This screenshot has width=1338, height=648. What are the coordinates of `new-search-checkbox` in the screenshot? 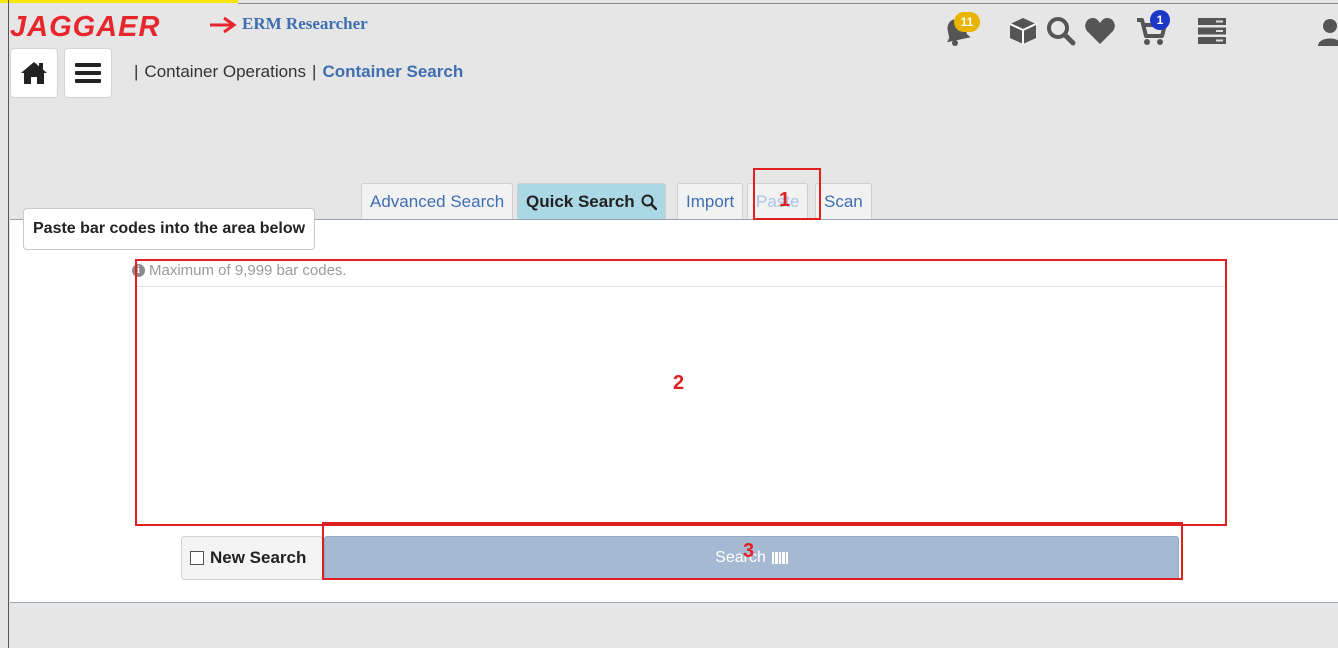 It's located at (197, 558).